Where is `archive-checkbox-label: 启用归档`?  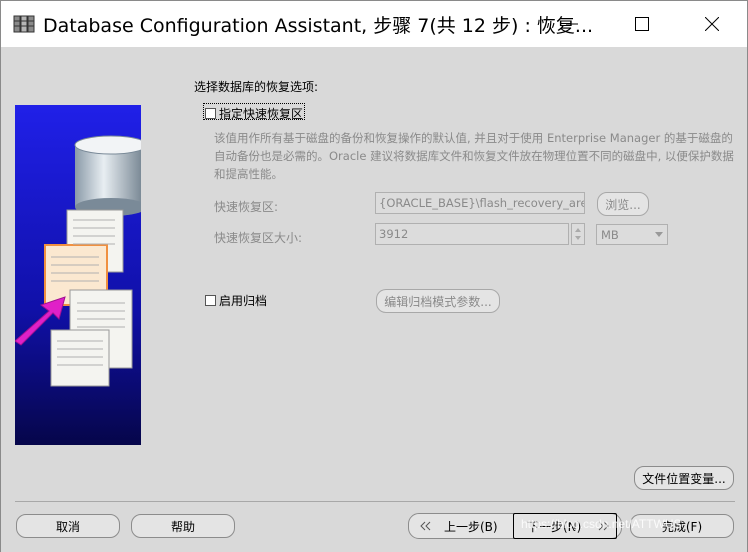
archive-checkbox-label: 启用归档 is located at coordinates (243, 300).